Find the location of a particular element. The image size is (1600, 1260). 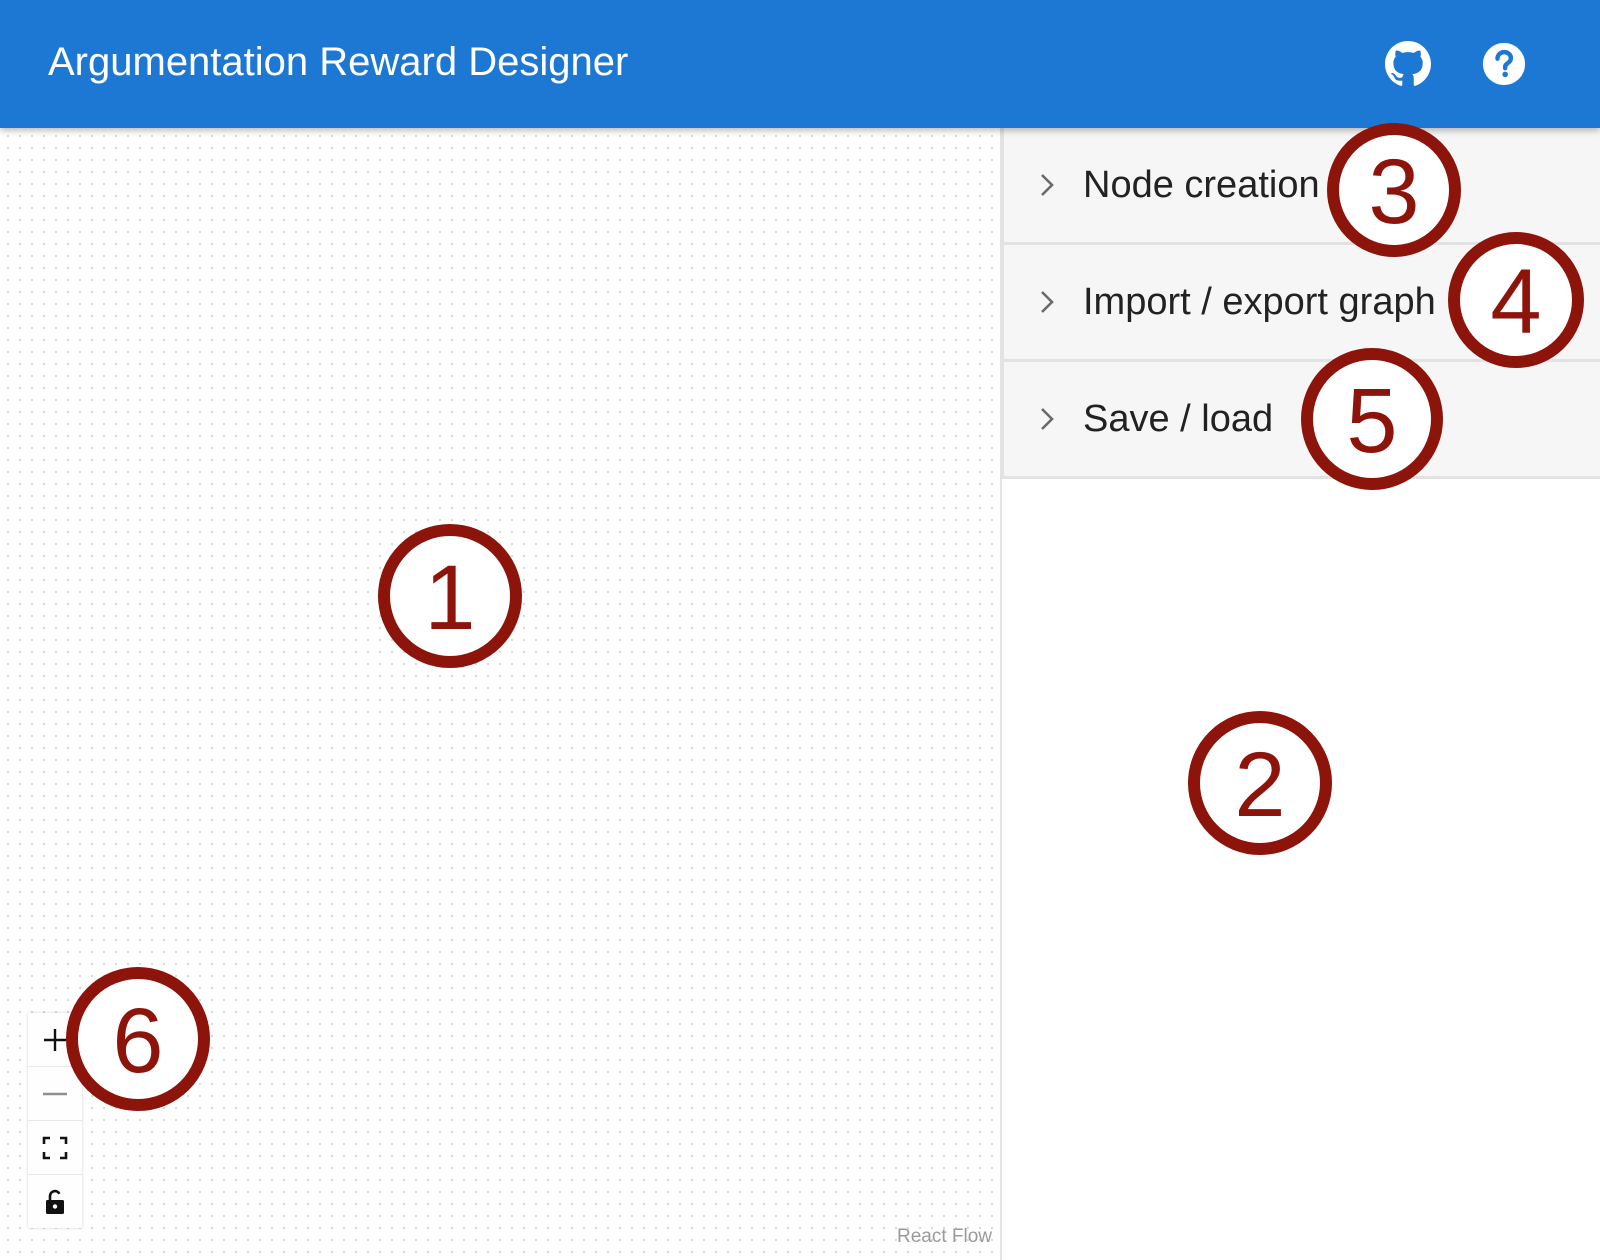

accordion-label: Import / export graph is located at coordinates (1259, 301).